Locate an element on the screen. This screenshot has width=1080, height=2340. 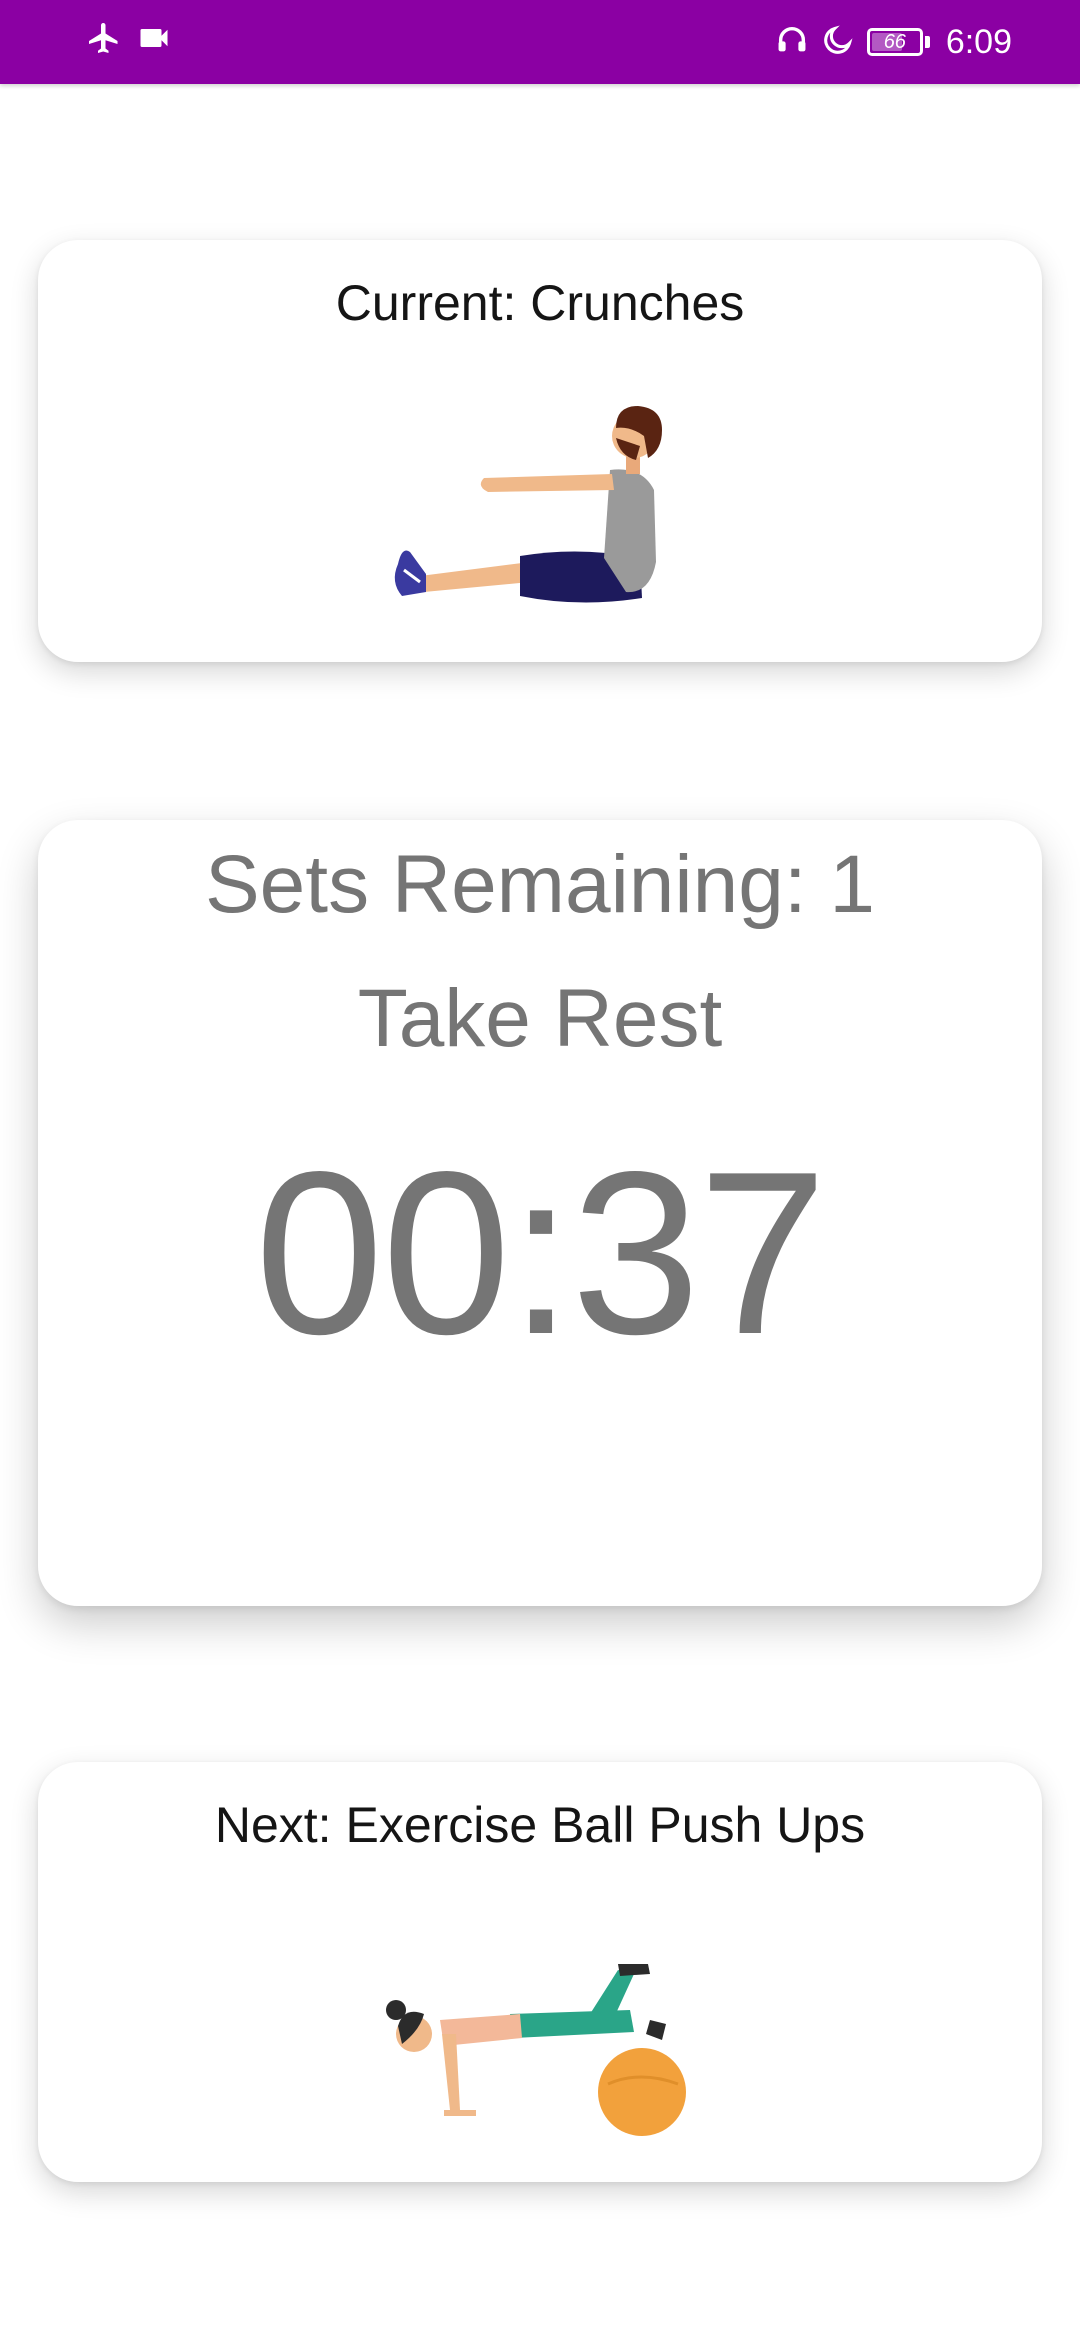
moon-icon is located at coordinates (838, 42).